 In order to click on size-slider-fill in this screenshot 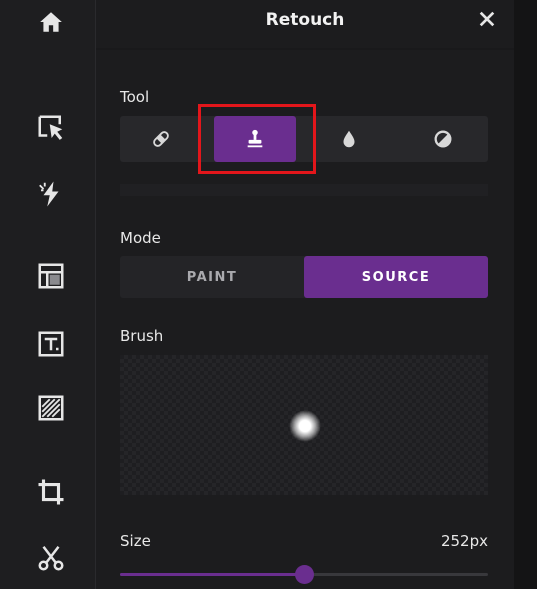, I will do `click(212, 574)`.